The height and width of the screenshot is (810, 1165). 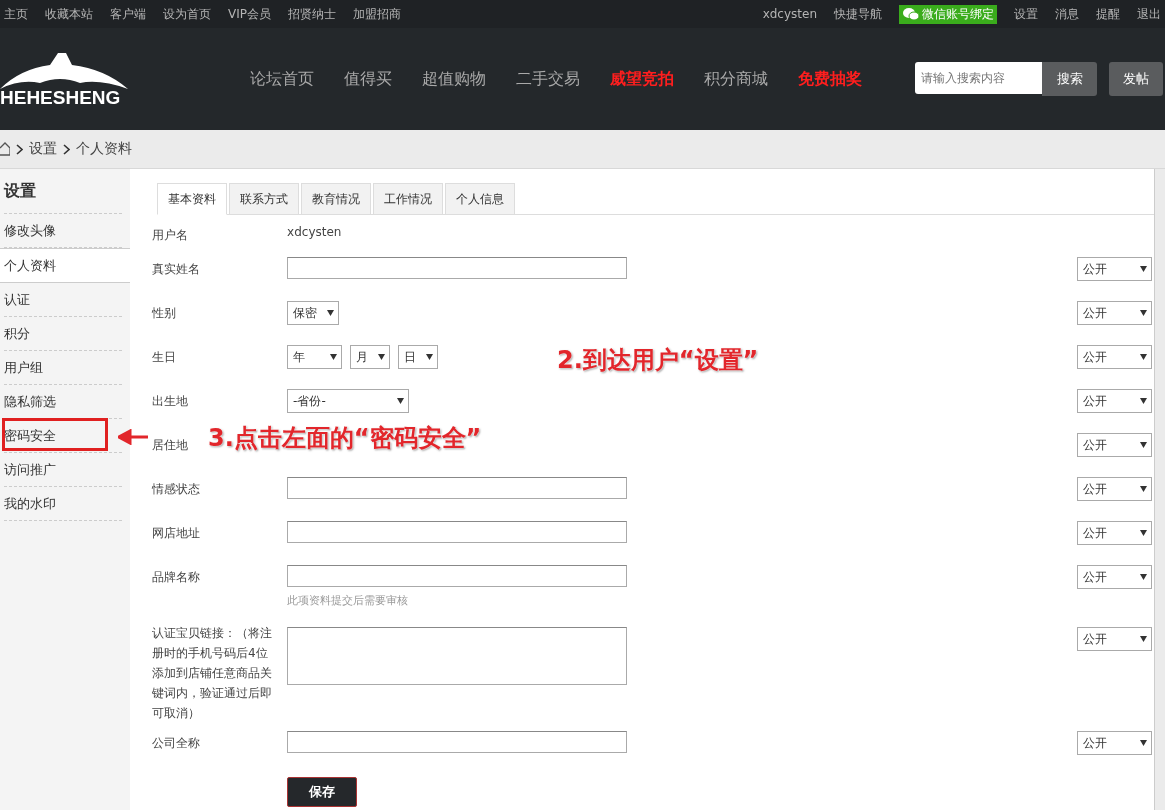 I want to click on select-field: -省份-, so click(x=348, y=401).